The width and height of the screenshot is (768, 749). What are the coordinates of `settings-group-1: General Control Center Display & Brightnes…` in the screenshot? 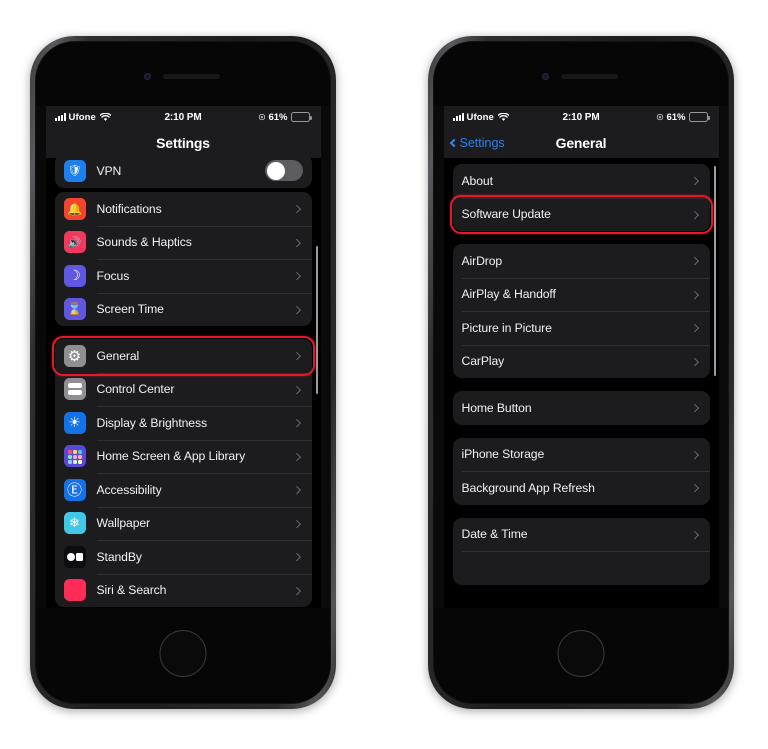 It's located at (183, 473).